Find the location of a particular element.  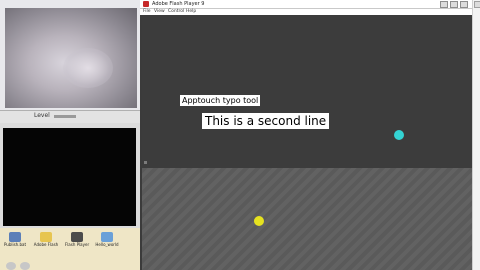

menu-file: File is located at coordinates (147, 12).